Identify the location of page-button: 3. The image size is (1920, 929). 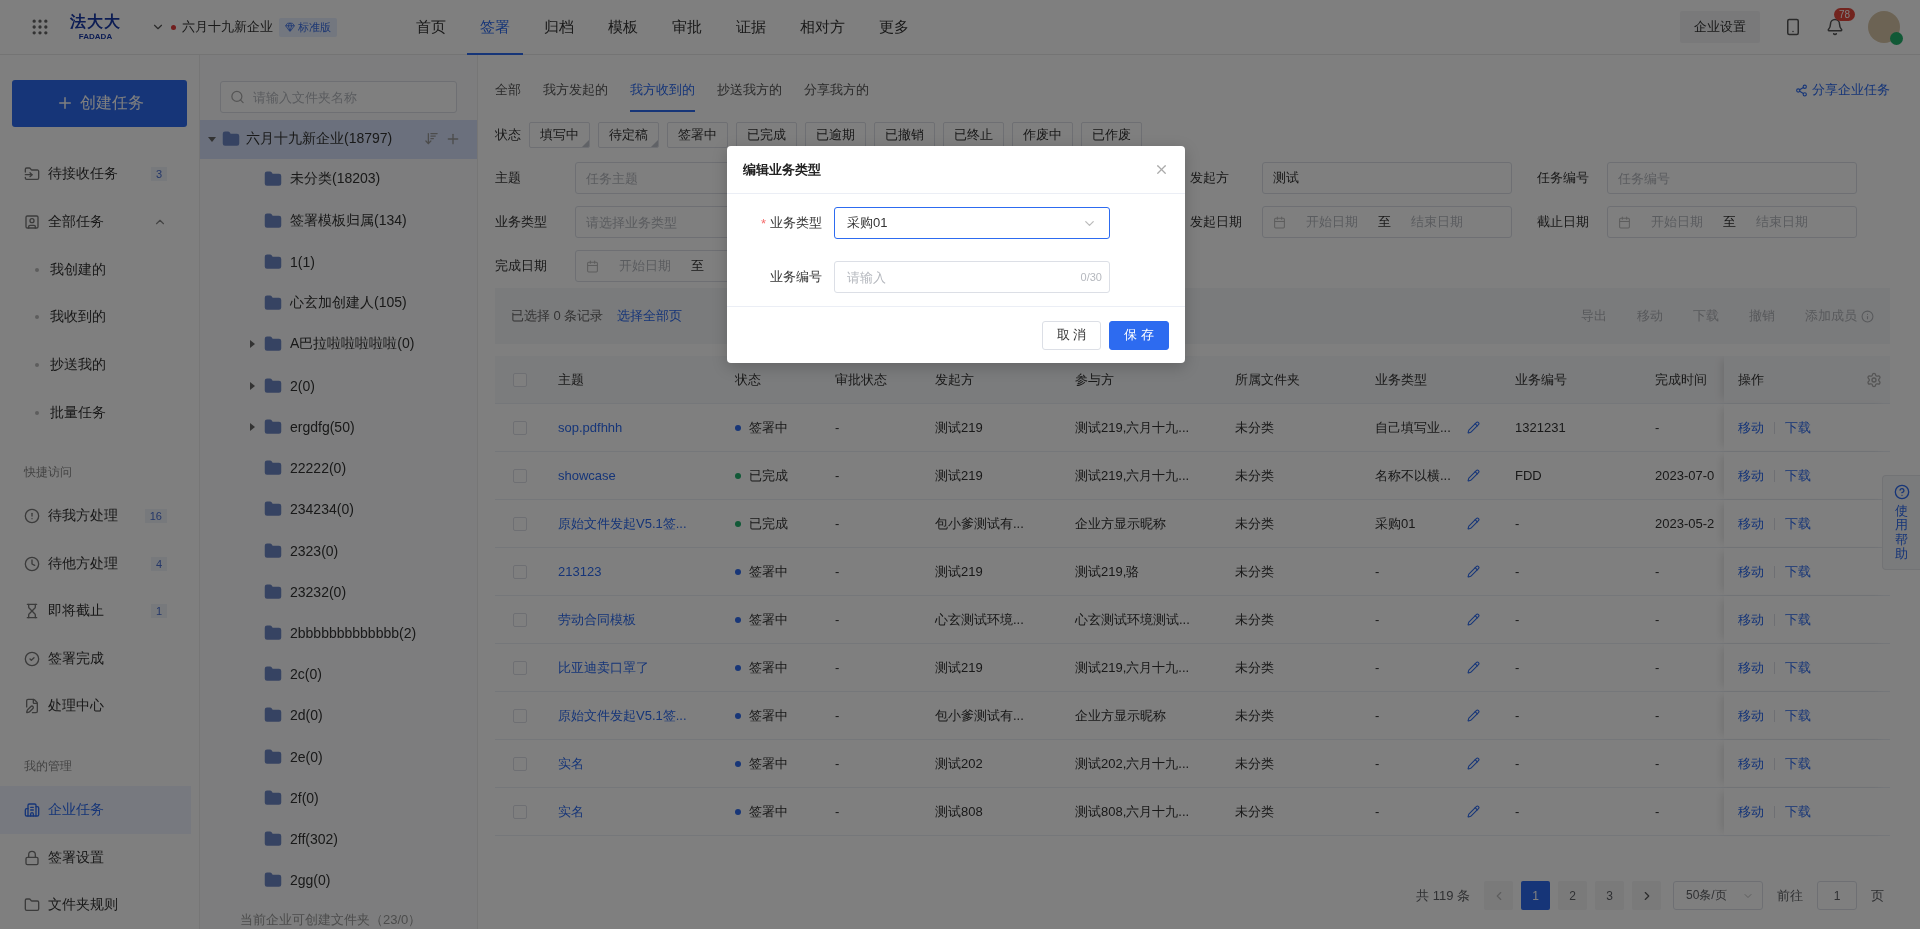
(1609, 895).